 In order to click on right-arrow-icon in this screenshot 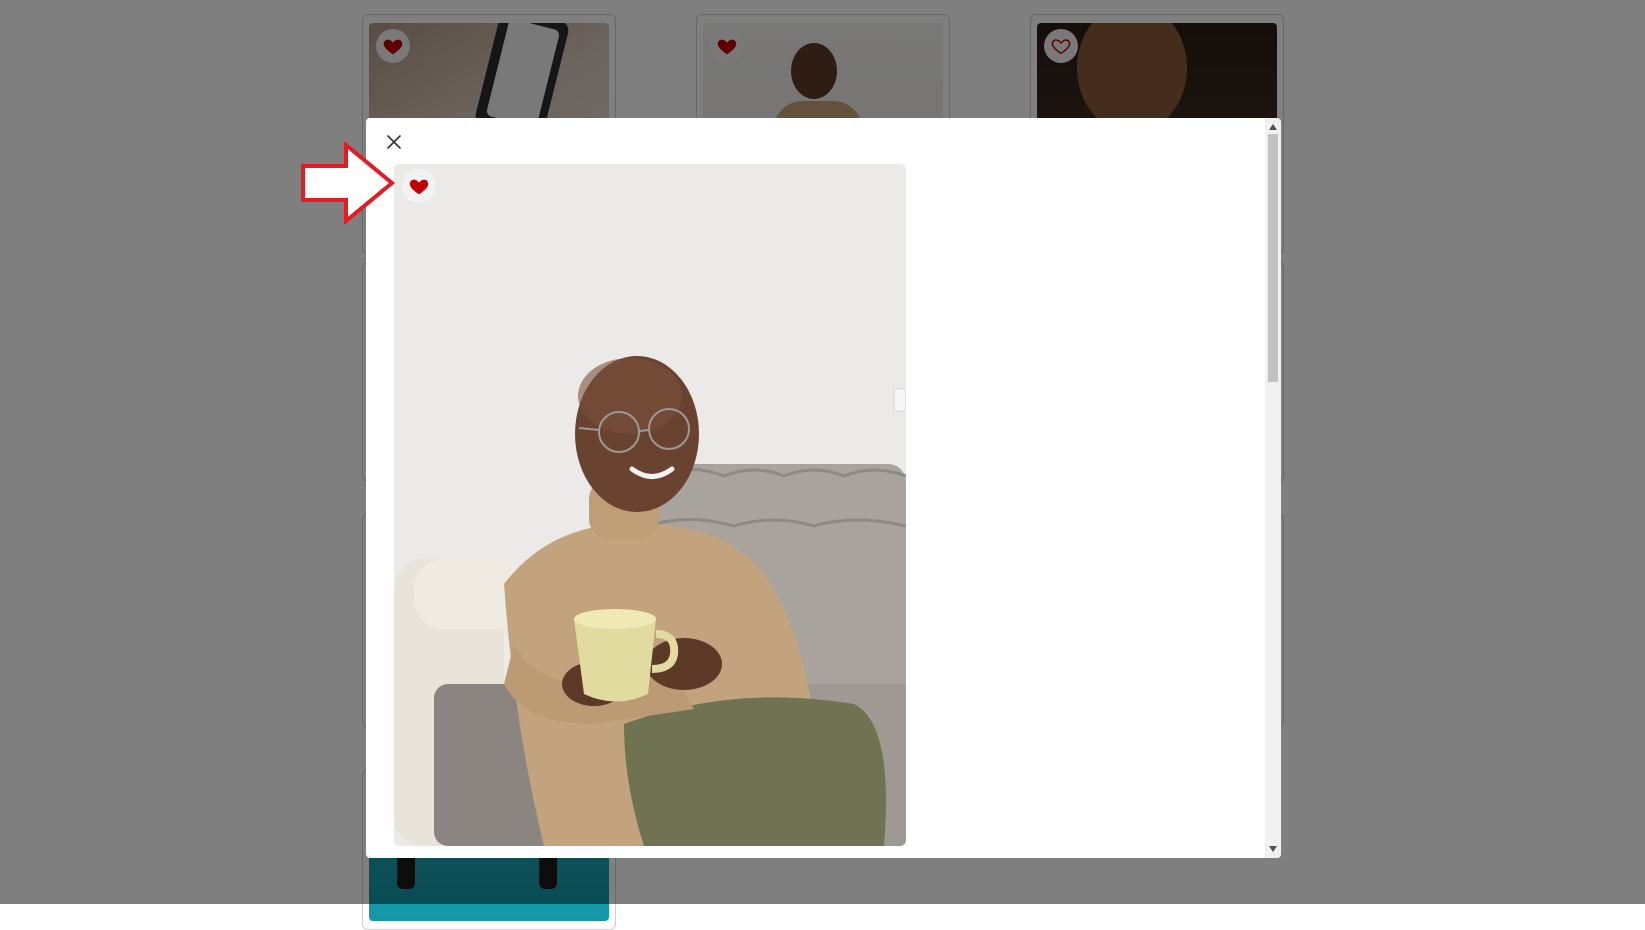, I will do `click(348, 183)`.